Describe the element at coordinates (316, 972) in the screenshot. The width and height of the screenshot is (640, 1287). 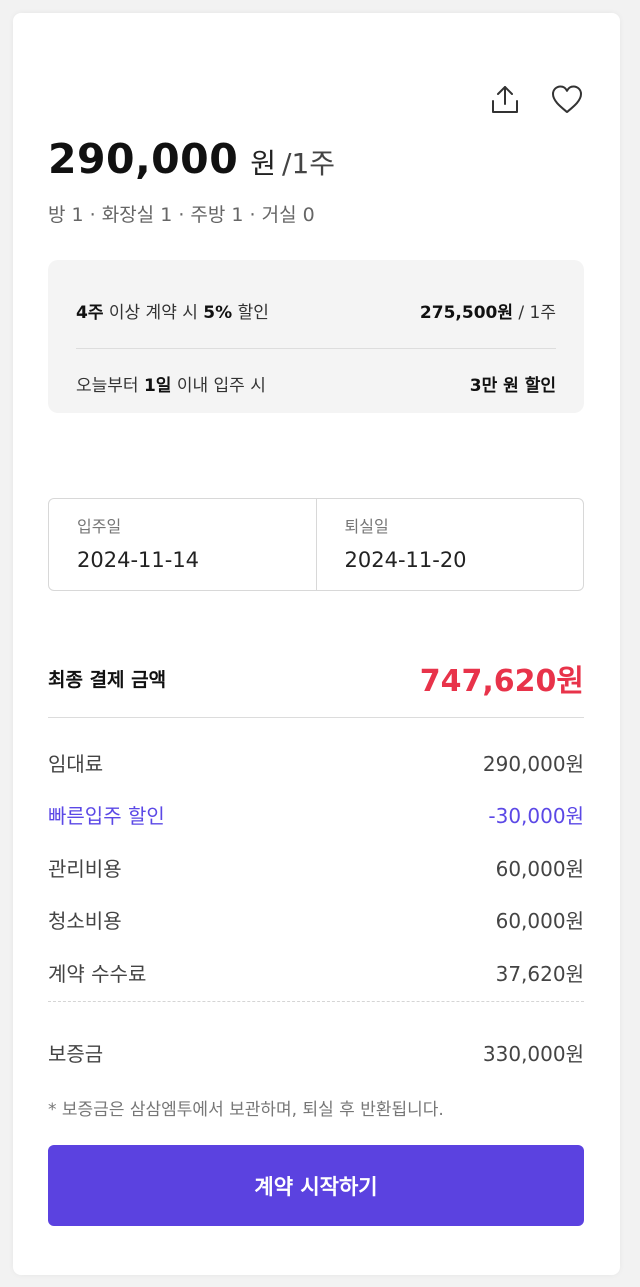
I see `fee-row-contract-fee: 계약 수수료 37,620원` at that location.